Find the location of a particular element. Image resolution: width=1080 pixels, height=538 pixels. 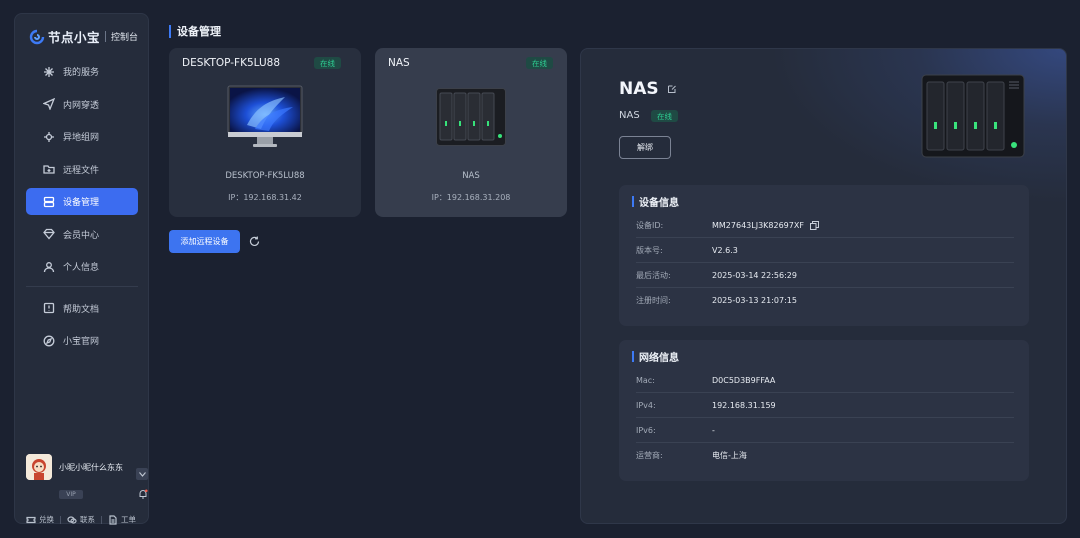

refresh-icon is located at coordinates (254, 241).